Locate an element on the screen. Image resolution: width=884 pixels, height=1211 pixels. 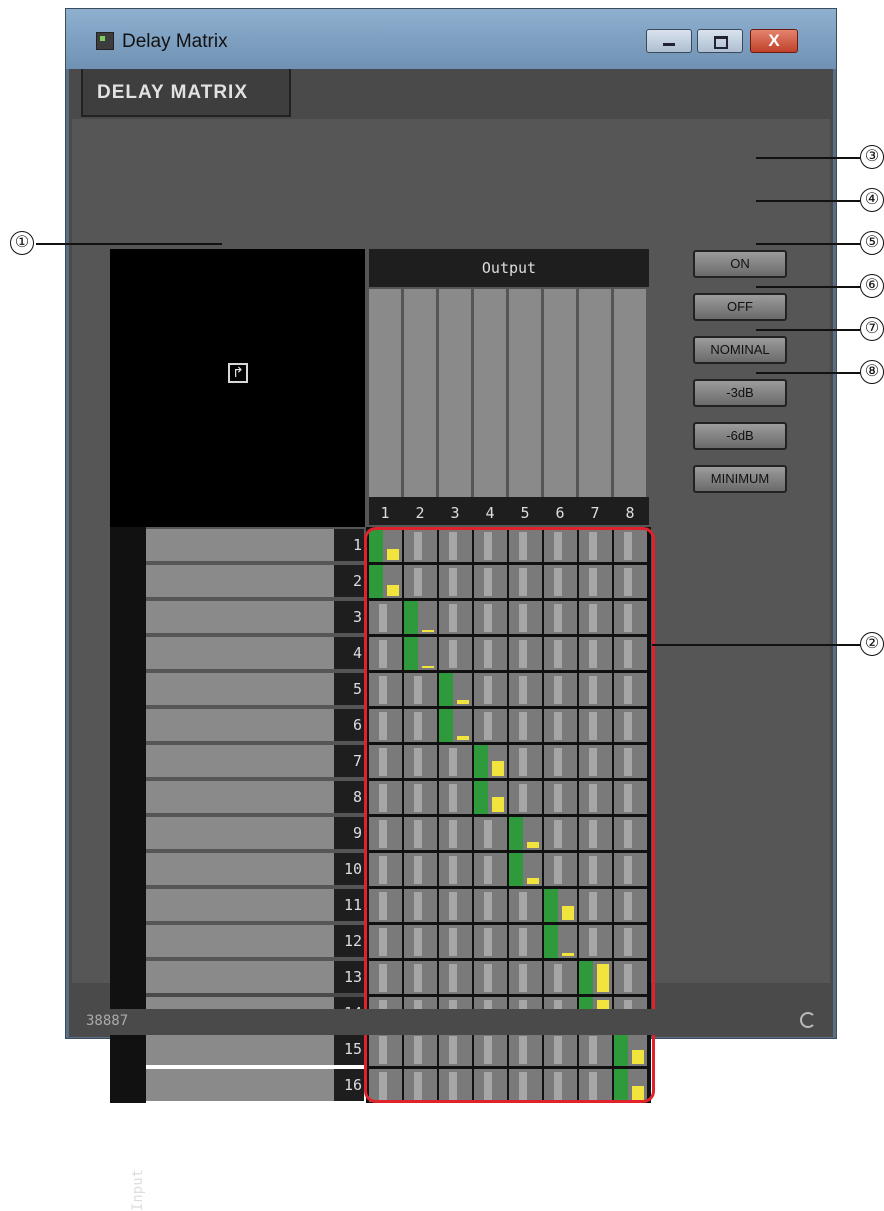
input-number: 12 is located at coordinates (349, 941).